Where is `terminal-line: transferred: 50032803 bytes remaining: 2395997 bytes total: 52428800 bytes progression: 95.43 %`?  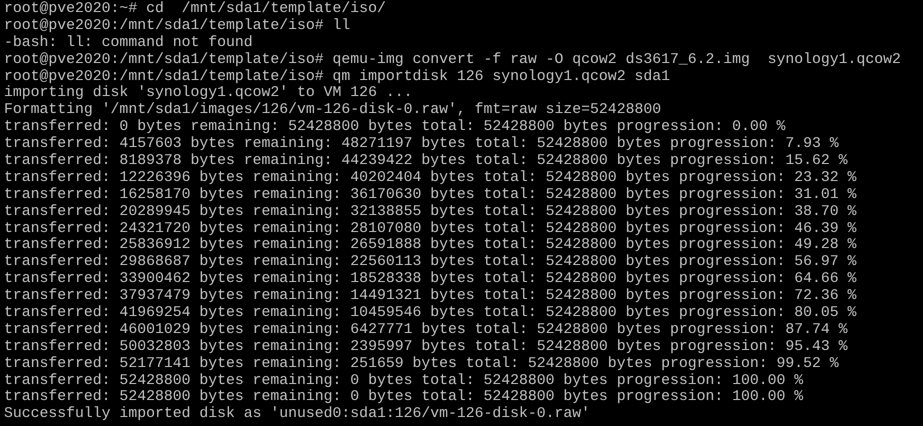
terminal-line: transferred: 50032803 bytes remaining: 2395997 bytes total: 52428800 bytes progression: 95.43 % is located at coordinates (426, 346).